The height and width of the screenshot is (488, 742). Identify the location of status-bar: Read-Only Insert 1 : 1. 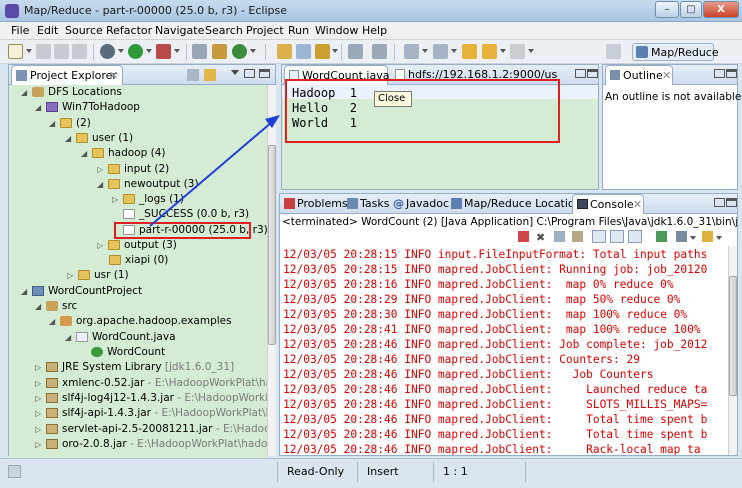
(371, 473).